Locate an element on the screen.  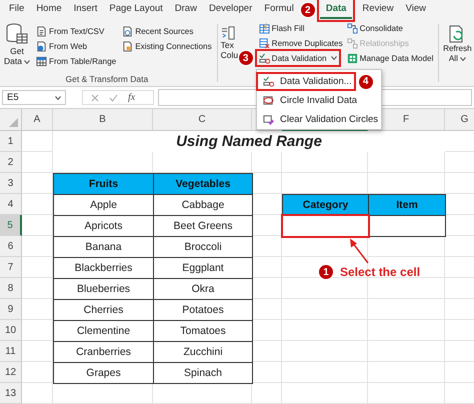
table-header: Vegetables is located at coordinates (203, 184).